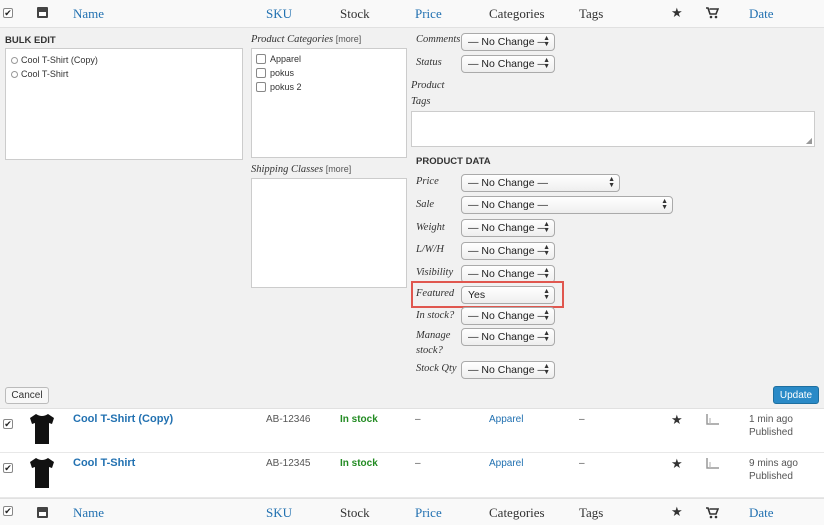  I want to click on category-checkbox-apparel, so click(261, 59).